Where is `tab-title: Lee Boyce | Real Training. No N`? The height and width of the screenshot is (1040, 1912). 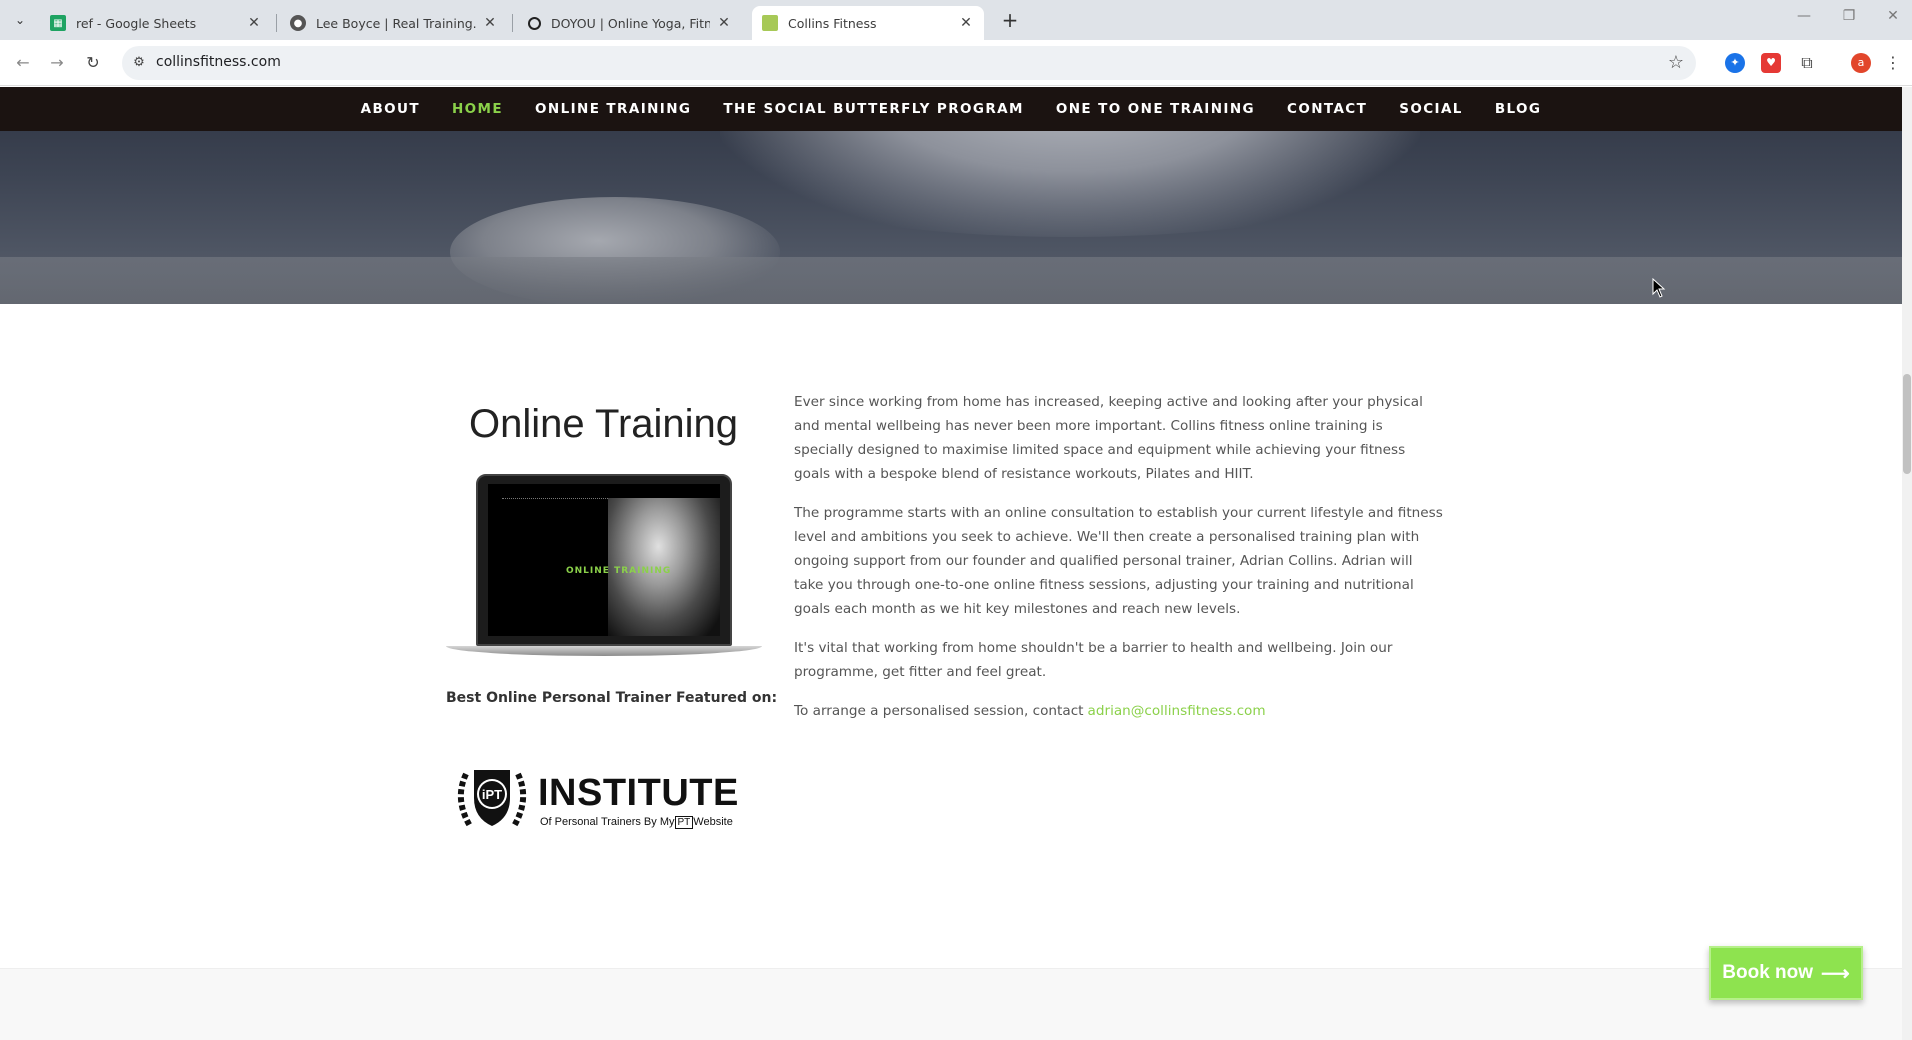
tab-title: Lee Boyce | Real Training. No N is located at coordinates (396, 23).